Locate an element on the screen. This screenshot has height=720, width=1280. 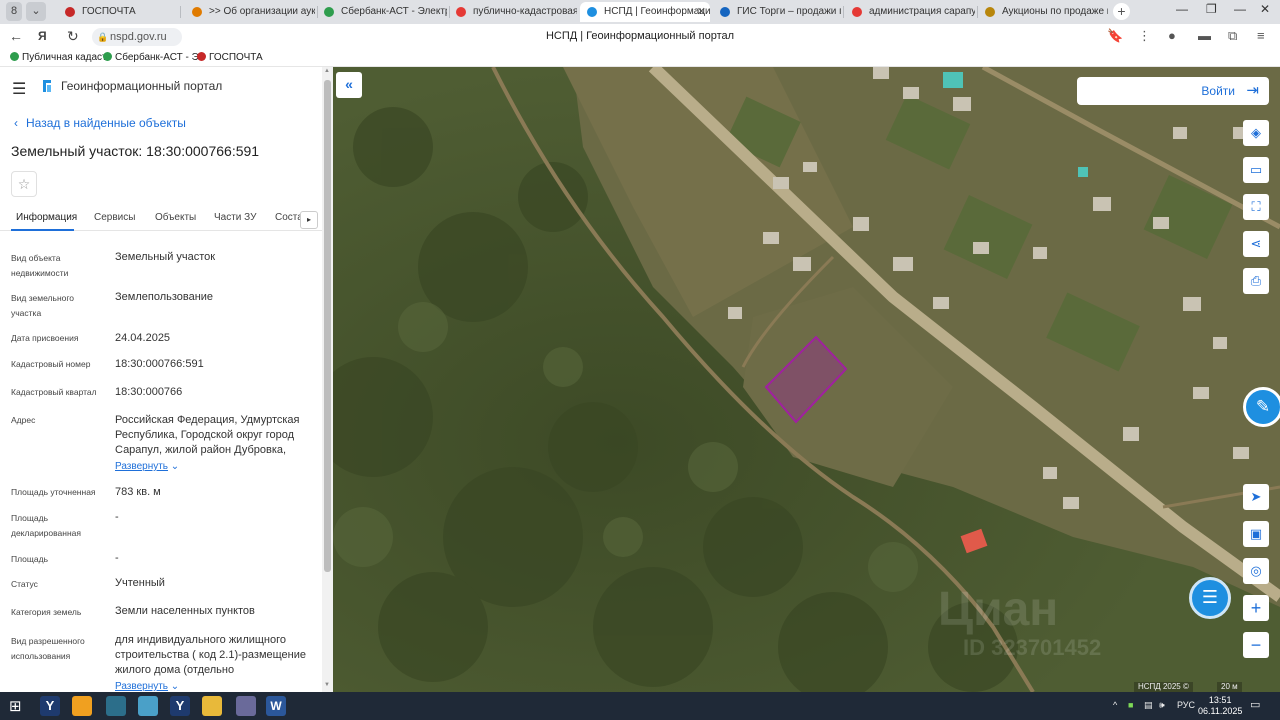
folder-icon is located at coordinates (212, 706).